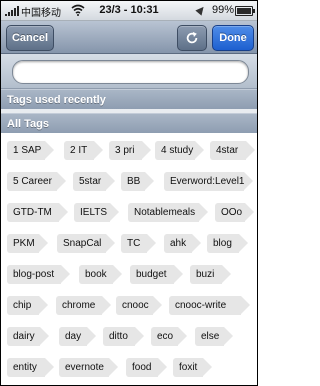 This screenshot has width=320, height=386. I want to click on tag-chip: blog-post, so click(38, 274).